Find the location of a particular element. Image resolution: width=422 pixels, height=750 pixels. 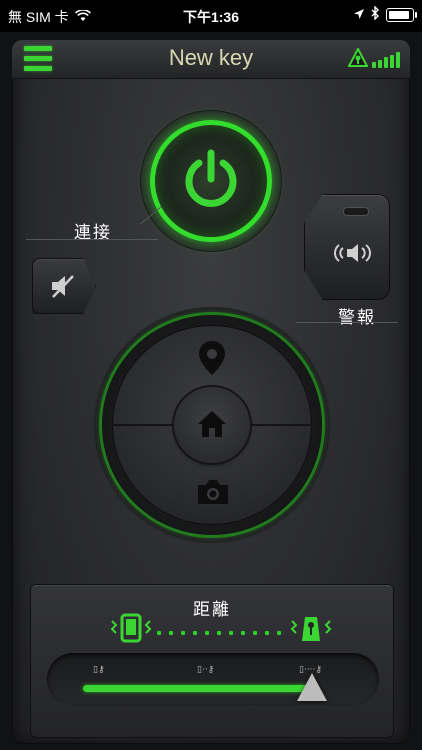

home-icon is located at coordinates (212, 424).